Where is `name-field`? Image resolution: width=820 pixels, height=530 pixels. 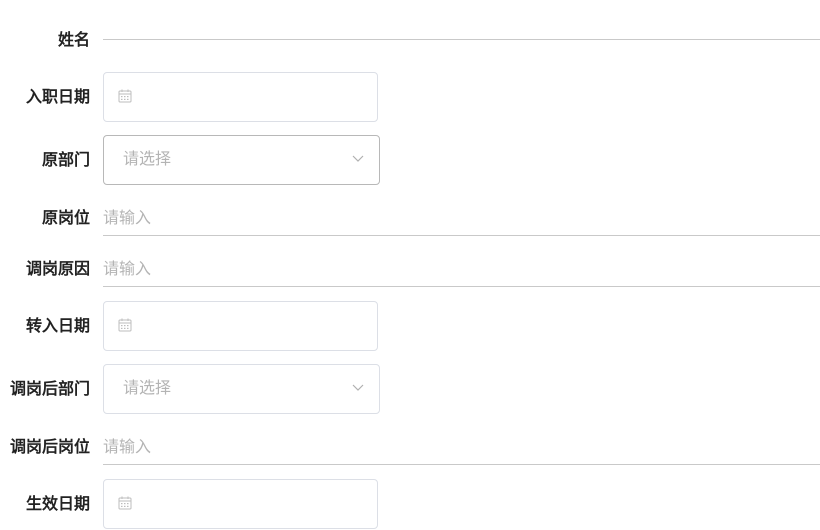 name-field is located at coordinates (461, 39).